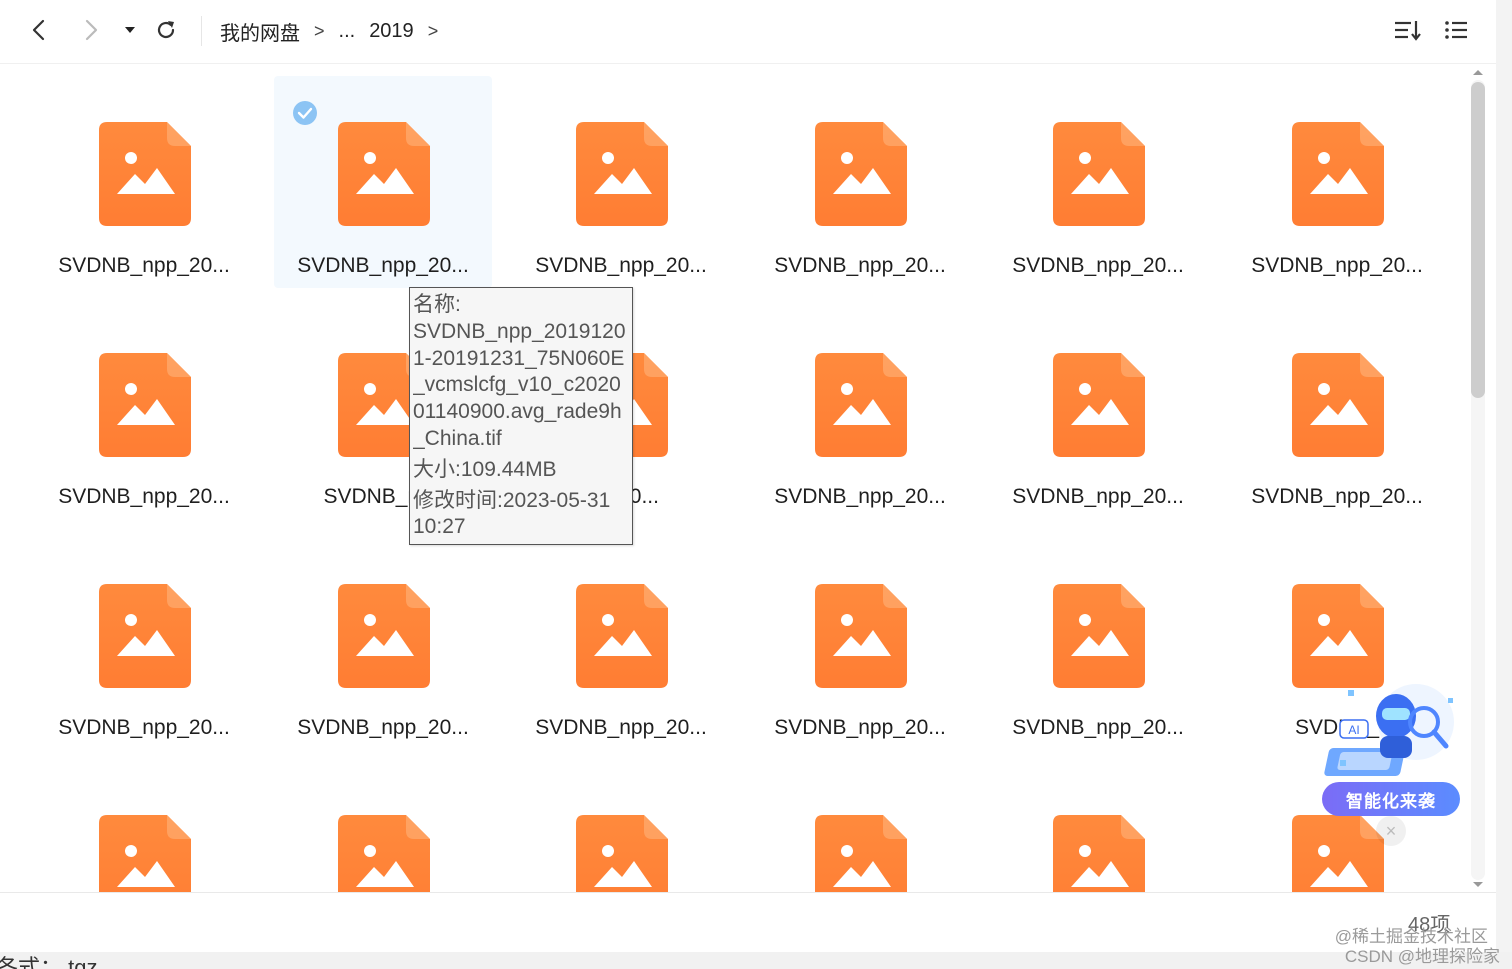 Image resolution: width=1512 pixels, height=969 pixels. I want to click on toolbar: 我的网盘 > ... 2019 >, so click(748, 32).